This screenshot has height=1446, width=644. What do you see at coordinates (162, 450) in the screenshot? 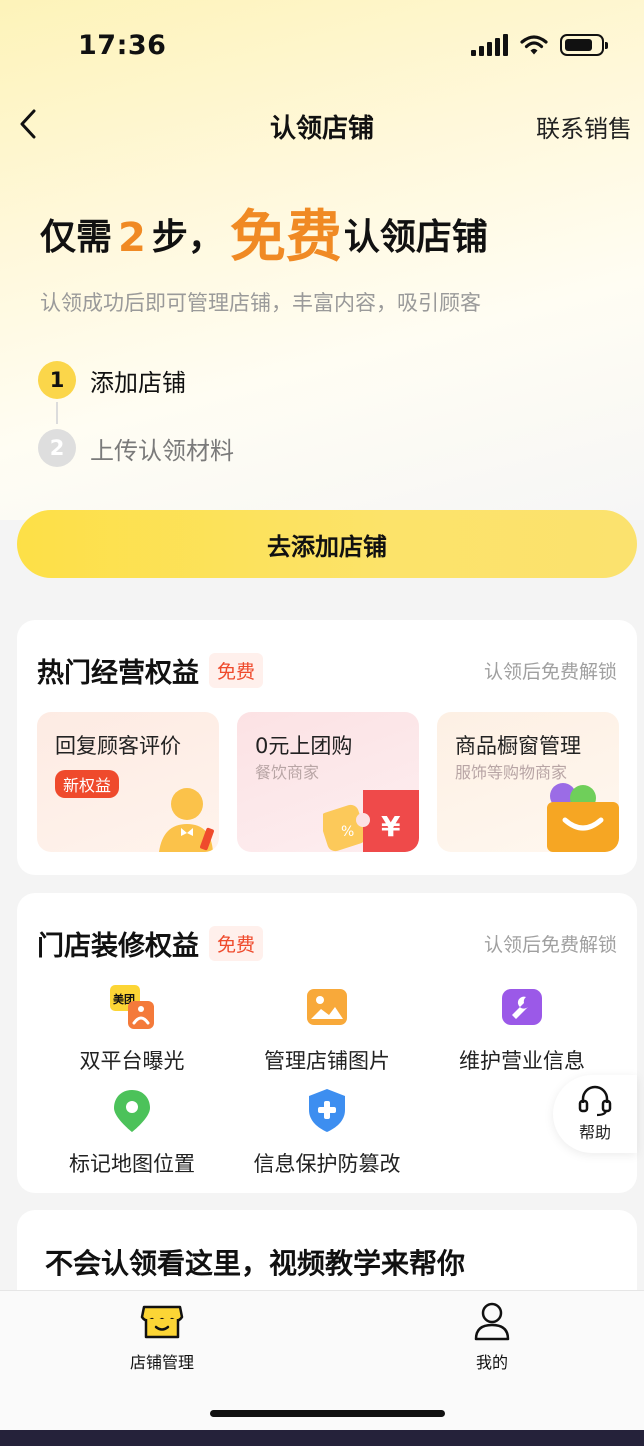
I see `step-label: 上传认领材料` at bounding box center [162, 450].